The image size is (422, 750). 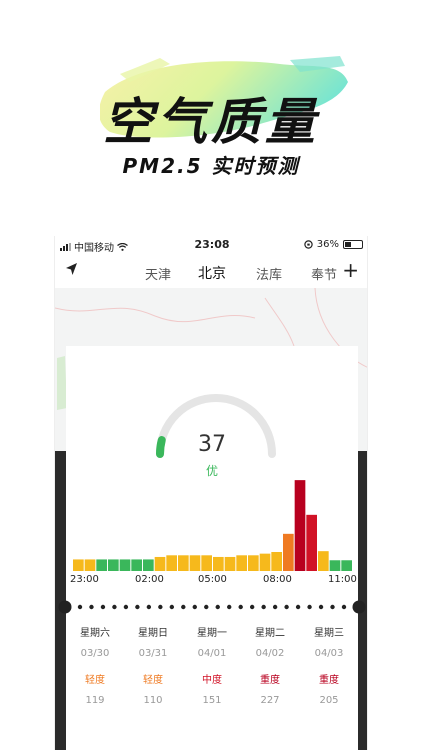 What do you see at coordinates (350, 270) in the screenshot?
I see `add-city-button: +` at bounding box center [350, 270].